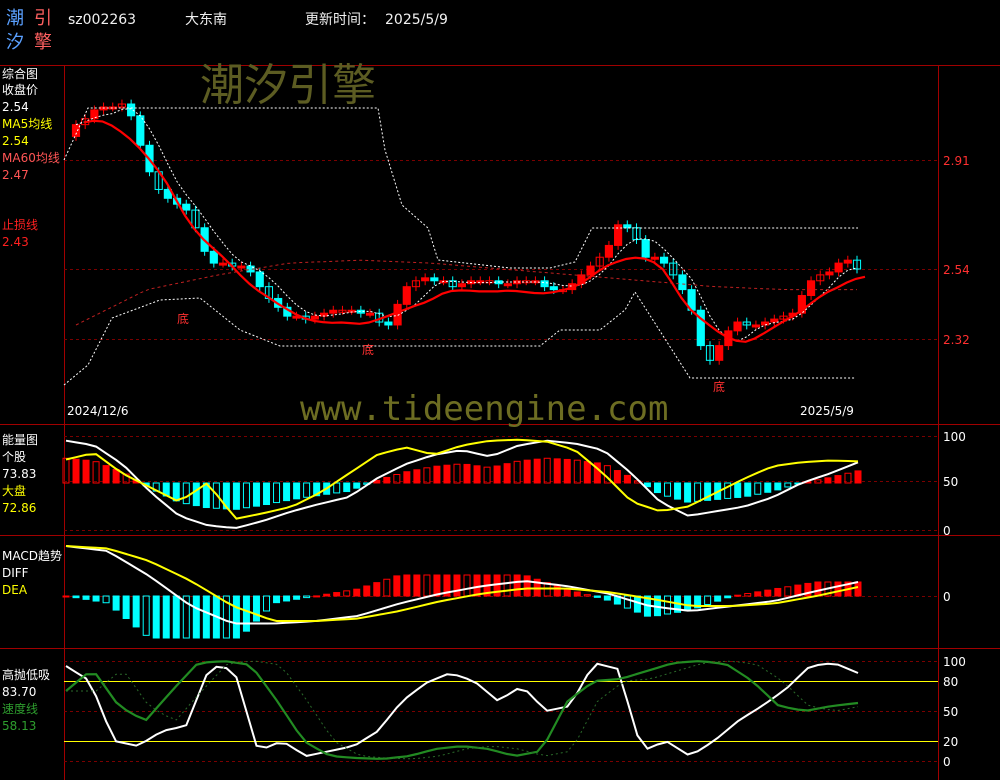 This screenshot has width=1000, height=780. What do you see at coordinates (956, 461) in the screenshot?
I see `right-axis: 2.91 2.54 2.32 100 50 0 0 100 80 50 20 0` at bounding box center [956, 461].